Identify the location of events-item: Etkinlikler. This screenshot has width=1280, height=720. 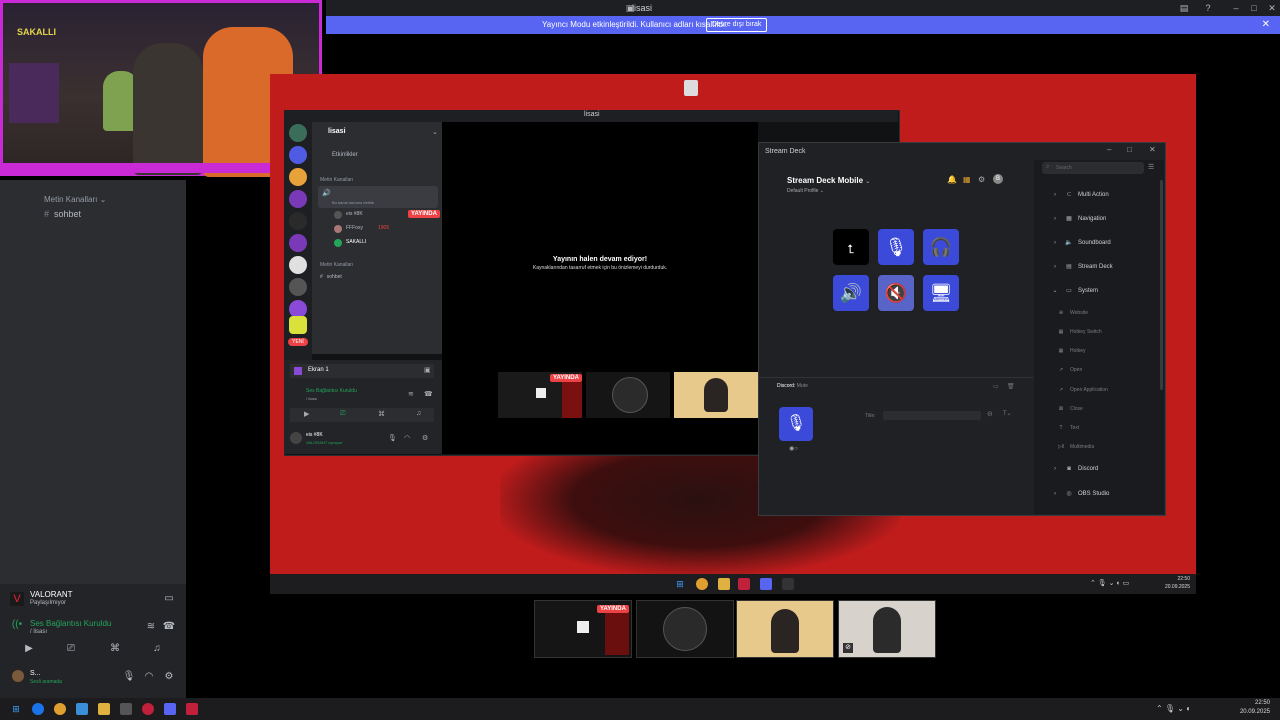
(345, 155).